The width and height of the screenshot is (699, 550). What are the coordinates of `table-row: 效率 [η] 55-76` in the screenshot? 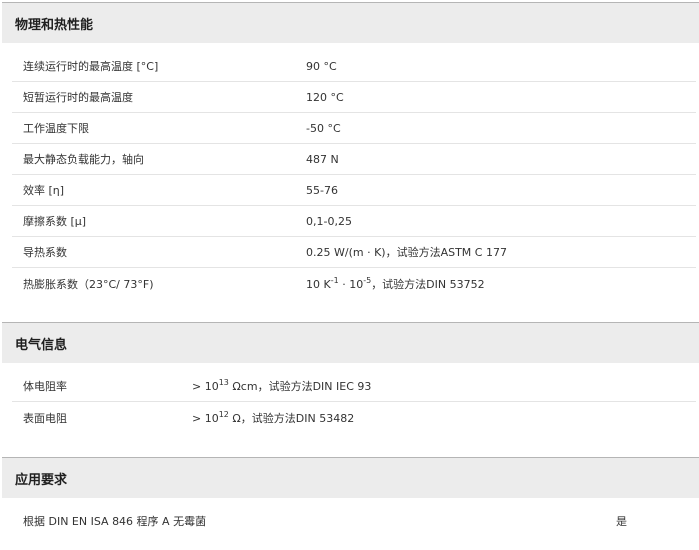 It's located at (354, 190).